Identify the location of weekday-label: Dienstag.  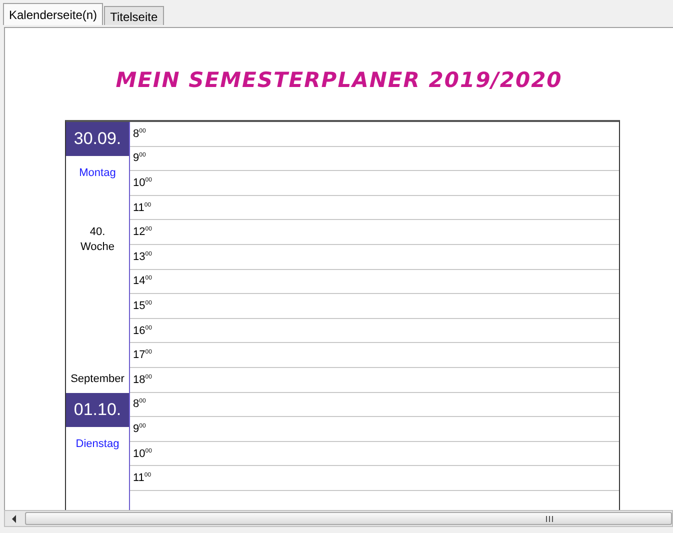
(98, 444).